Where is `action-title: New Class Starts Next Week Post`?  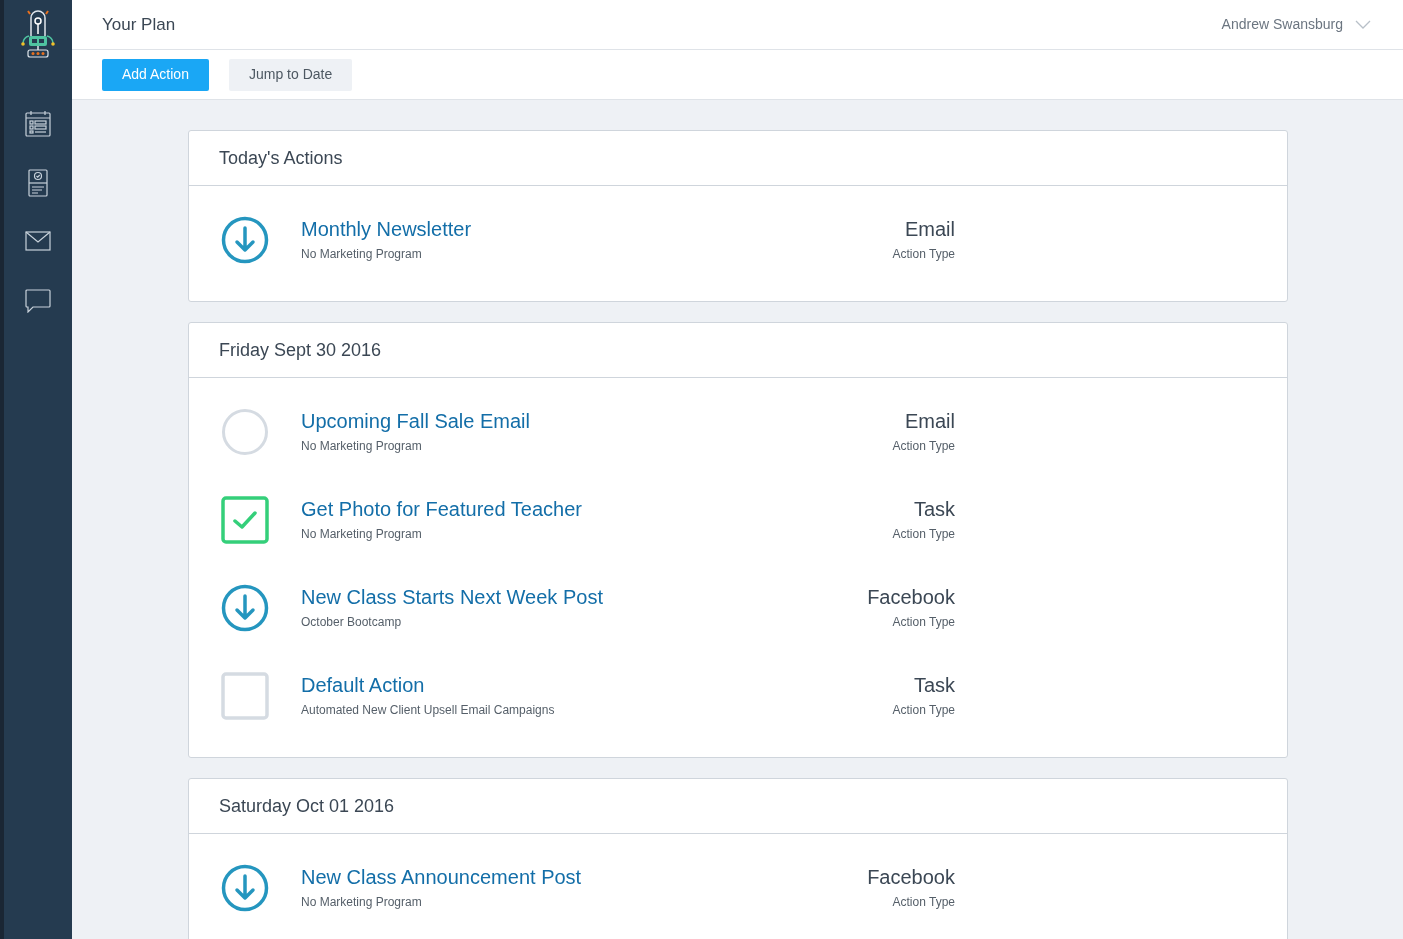 action-title: New Class Starts Next Week Post is located at coordinates (452, 597).